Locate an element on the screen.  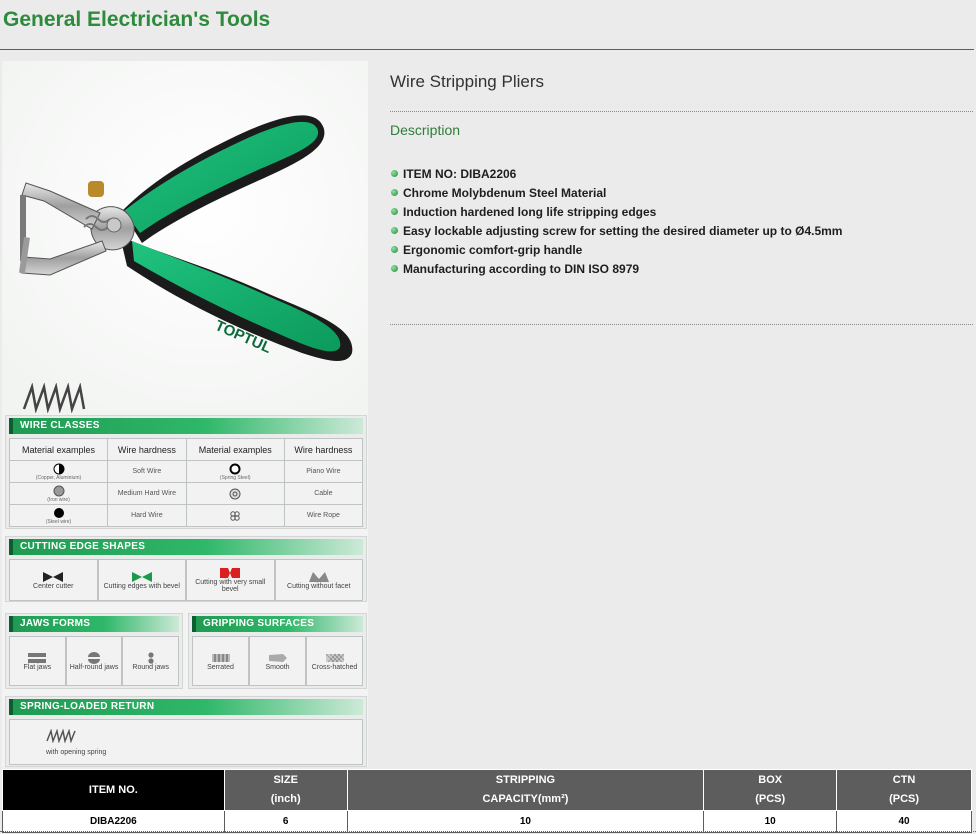
spring-loaded-return-title: SPRING-LOADED RETURN is located at coordinates (186, 707).